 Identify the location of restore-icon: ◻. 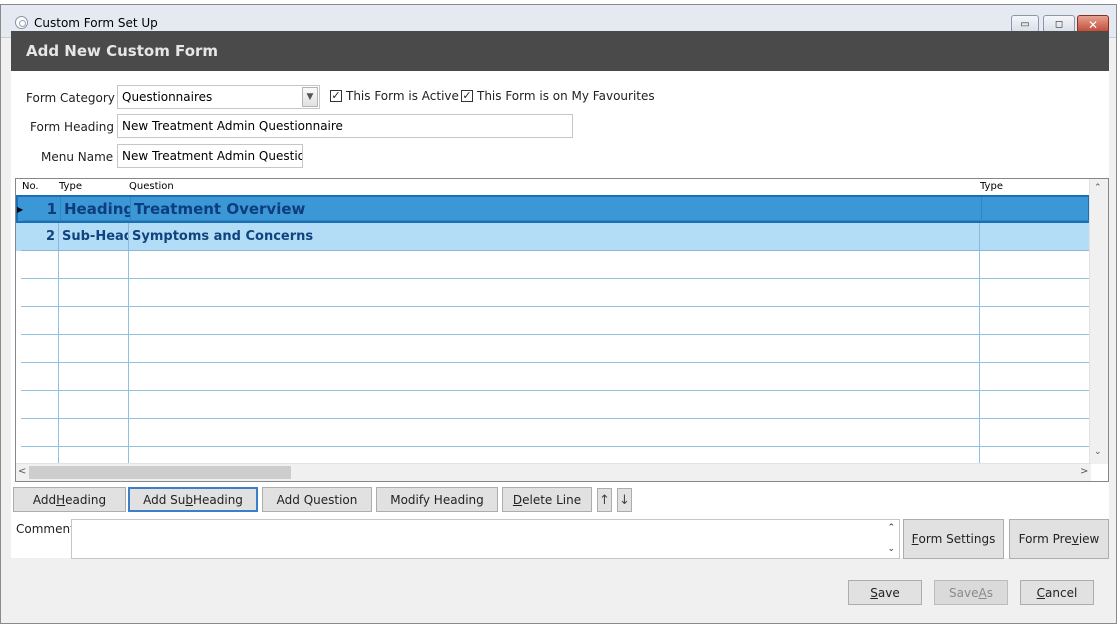
(1059, 24).